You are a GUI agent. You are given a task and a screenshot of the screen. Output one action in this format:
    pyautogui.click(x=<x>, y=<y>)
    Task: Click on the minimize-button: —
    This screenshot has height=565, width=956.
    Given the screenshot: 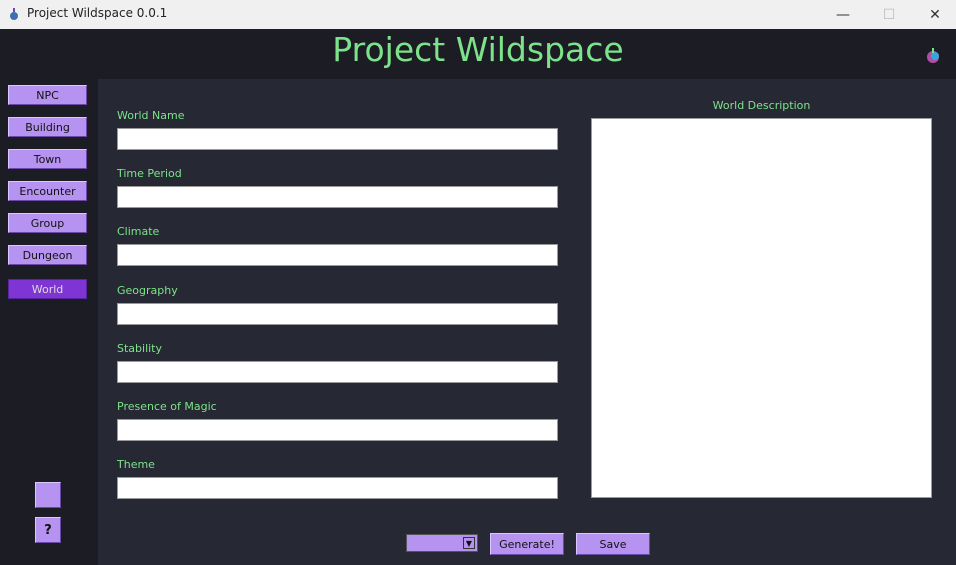 What is the action you would take?
    pyautogui.click(x=843, y=14)
    